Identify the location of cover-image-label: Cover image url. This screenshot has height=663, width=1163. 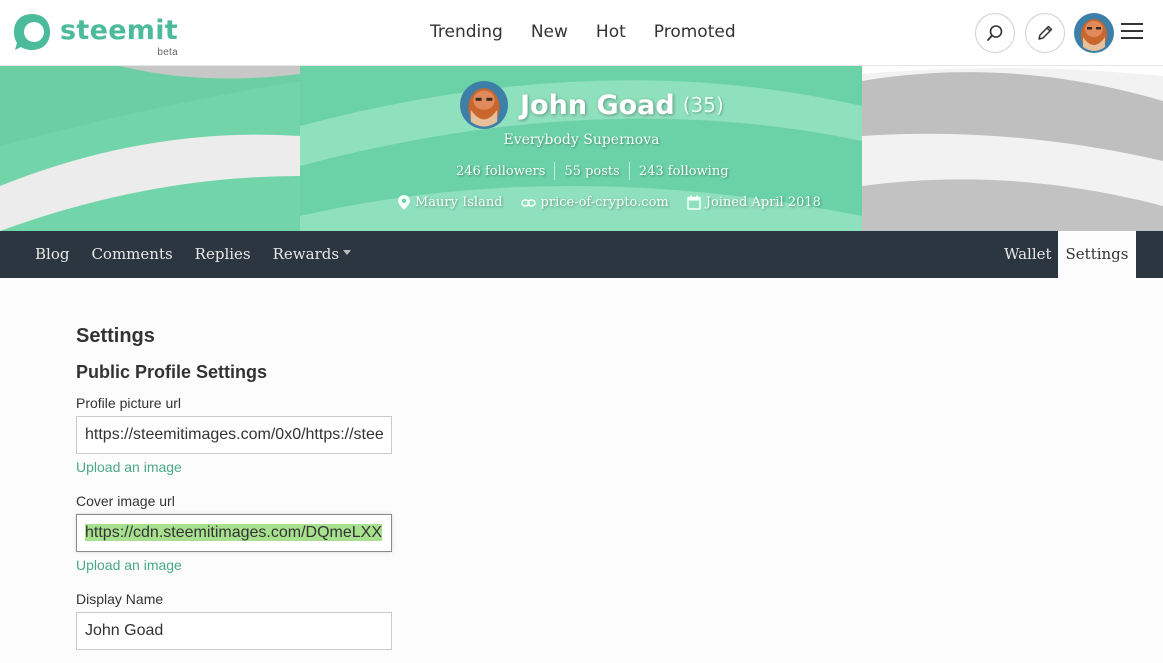
(125, 501).